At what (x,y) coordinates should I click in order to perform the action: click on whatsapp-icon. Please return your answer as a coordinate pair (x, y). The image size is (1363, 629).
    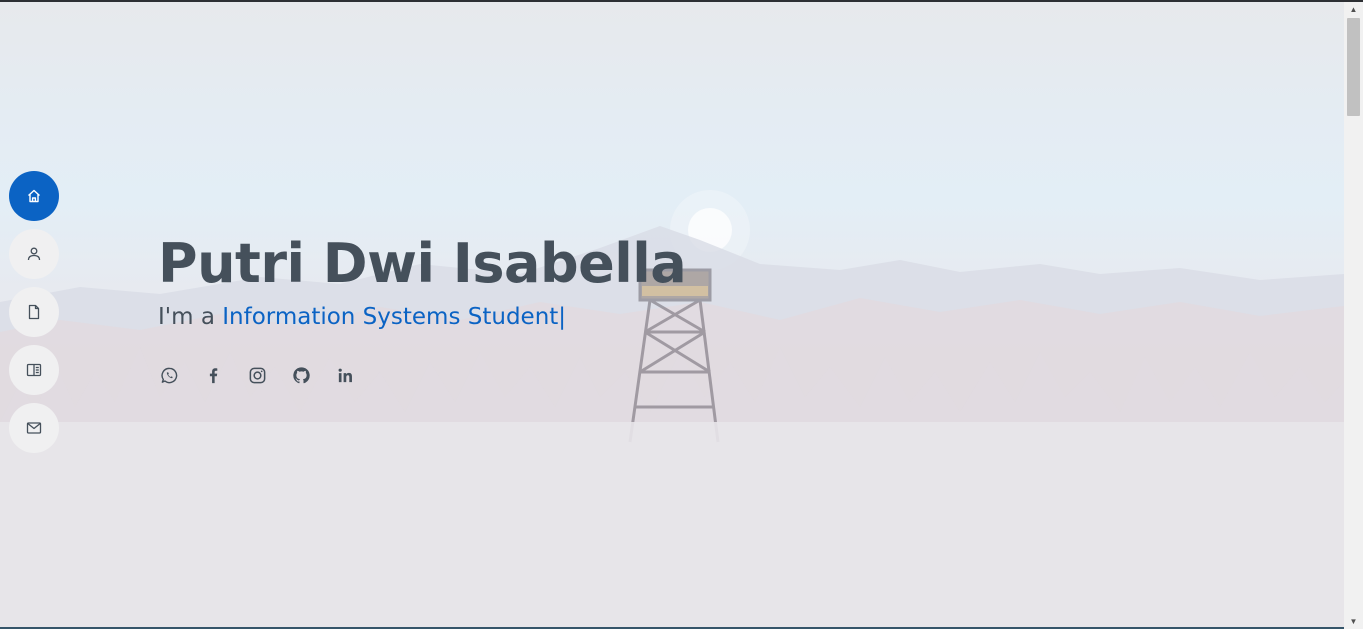
    Looking at the image, I should click on (168, 375).